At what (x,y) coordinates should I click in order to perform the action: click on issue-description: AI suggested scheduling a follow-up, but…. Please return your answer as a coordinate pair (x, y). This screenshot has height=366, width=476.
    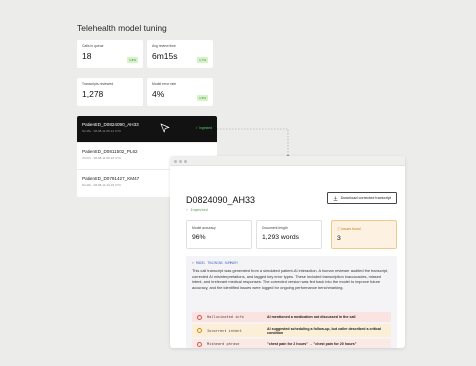
    Looking at the image, I should click on (324, 330).